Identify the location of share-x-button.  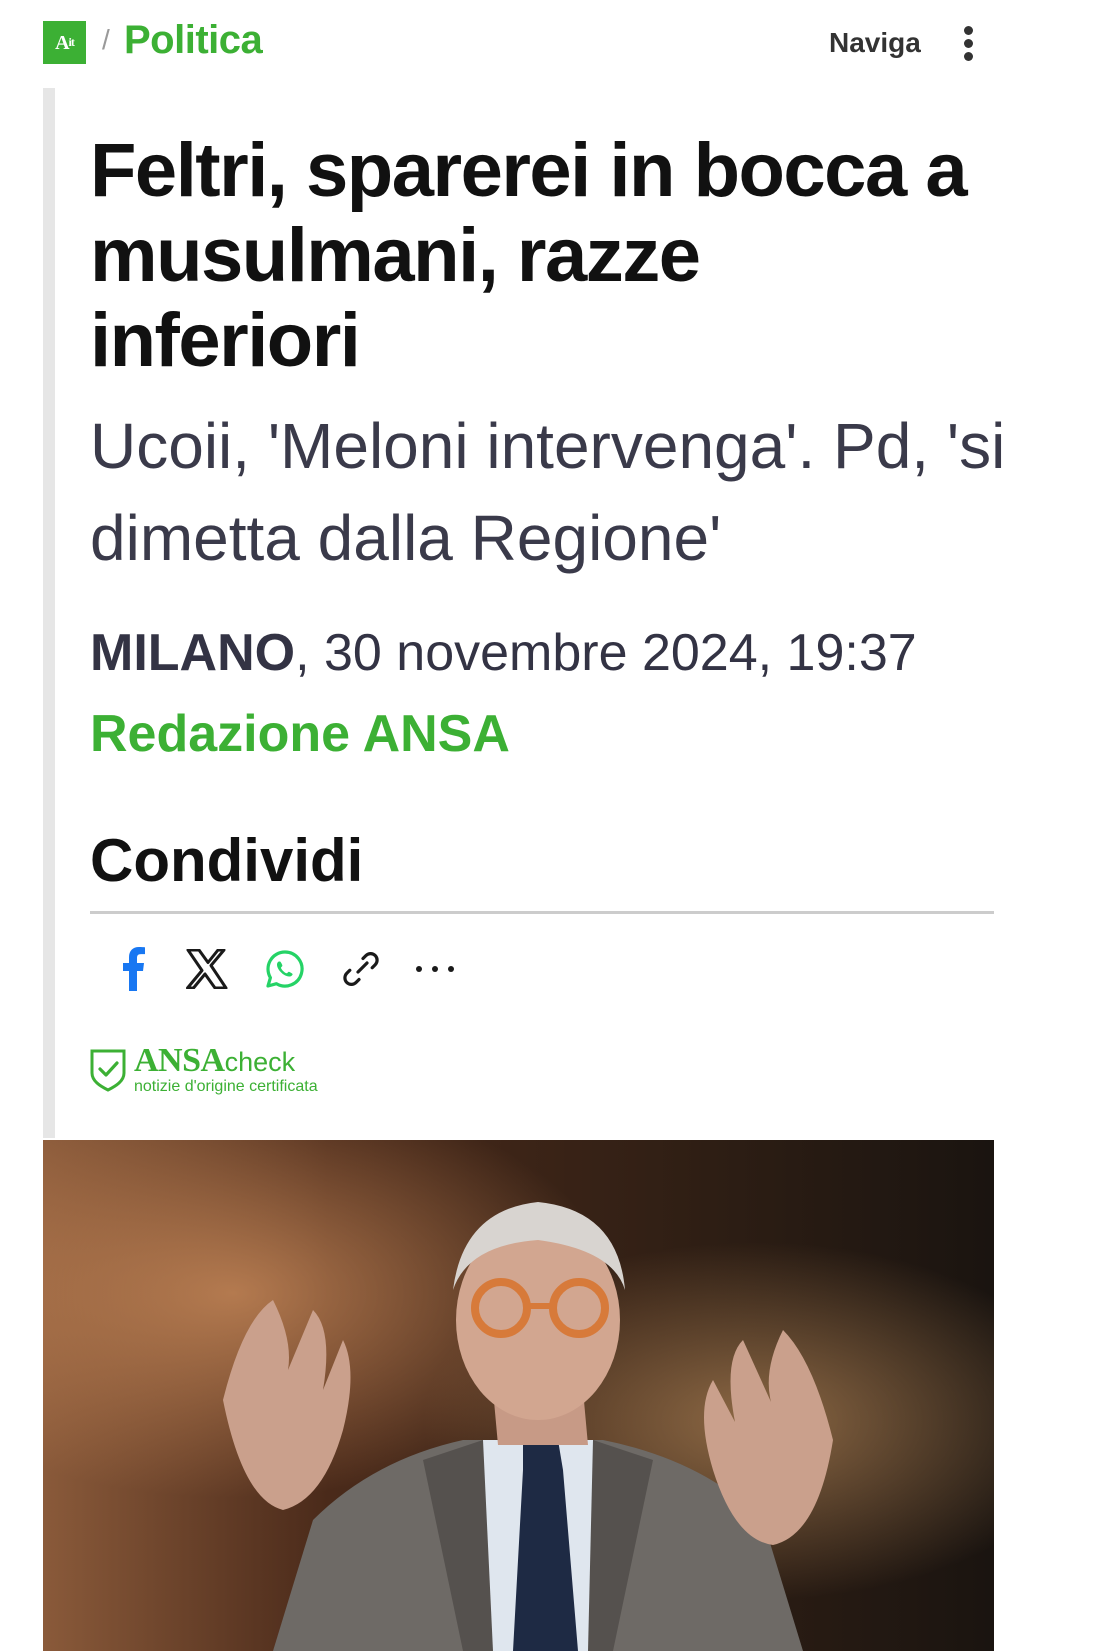
(207, 969).